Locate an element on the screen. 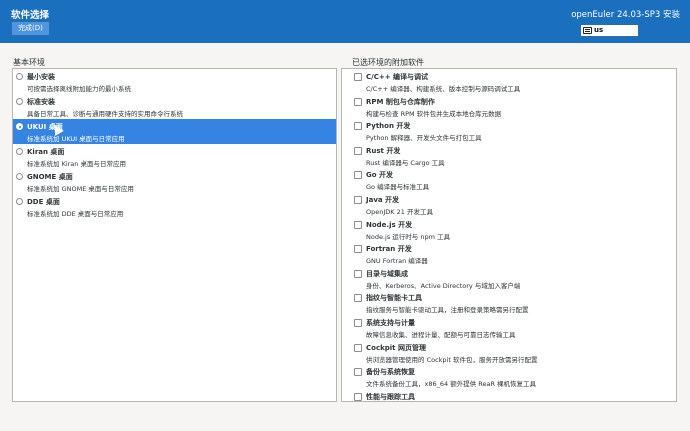 The image size is (690, 431). addon-item-desc: 故障信息收集、进程计量、配额与可靠日志传输工具 is located at coordinates (441, 334).